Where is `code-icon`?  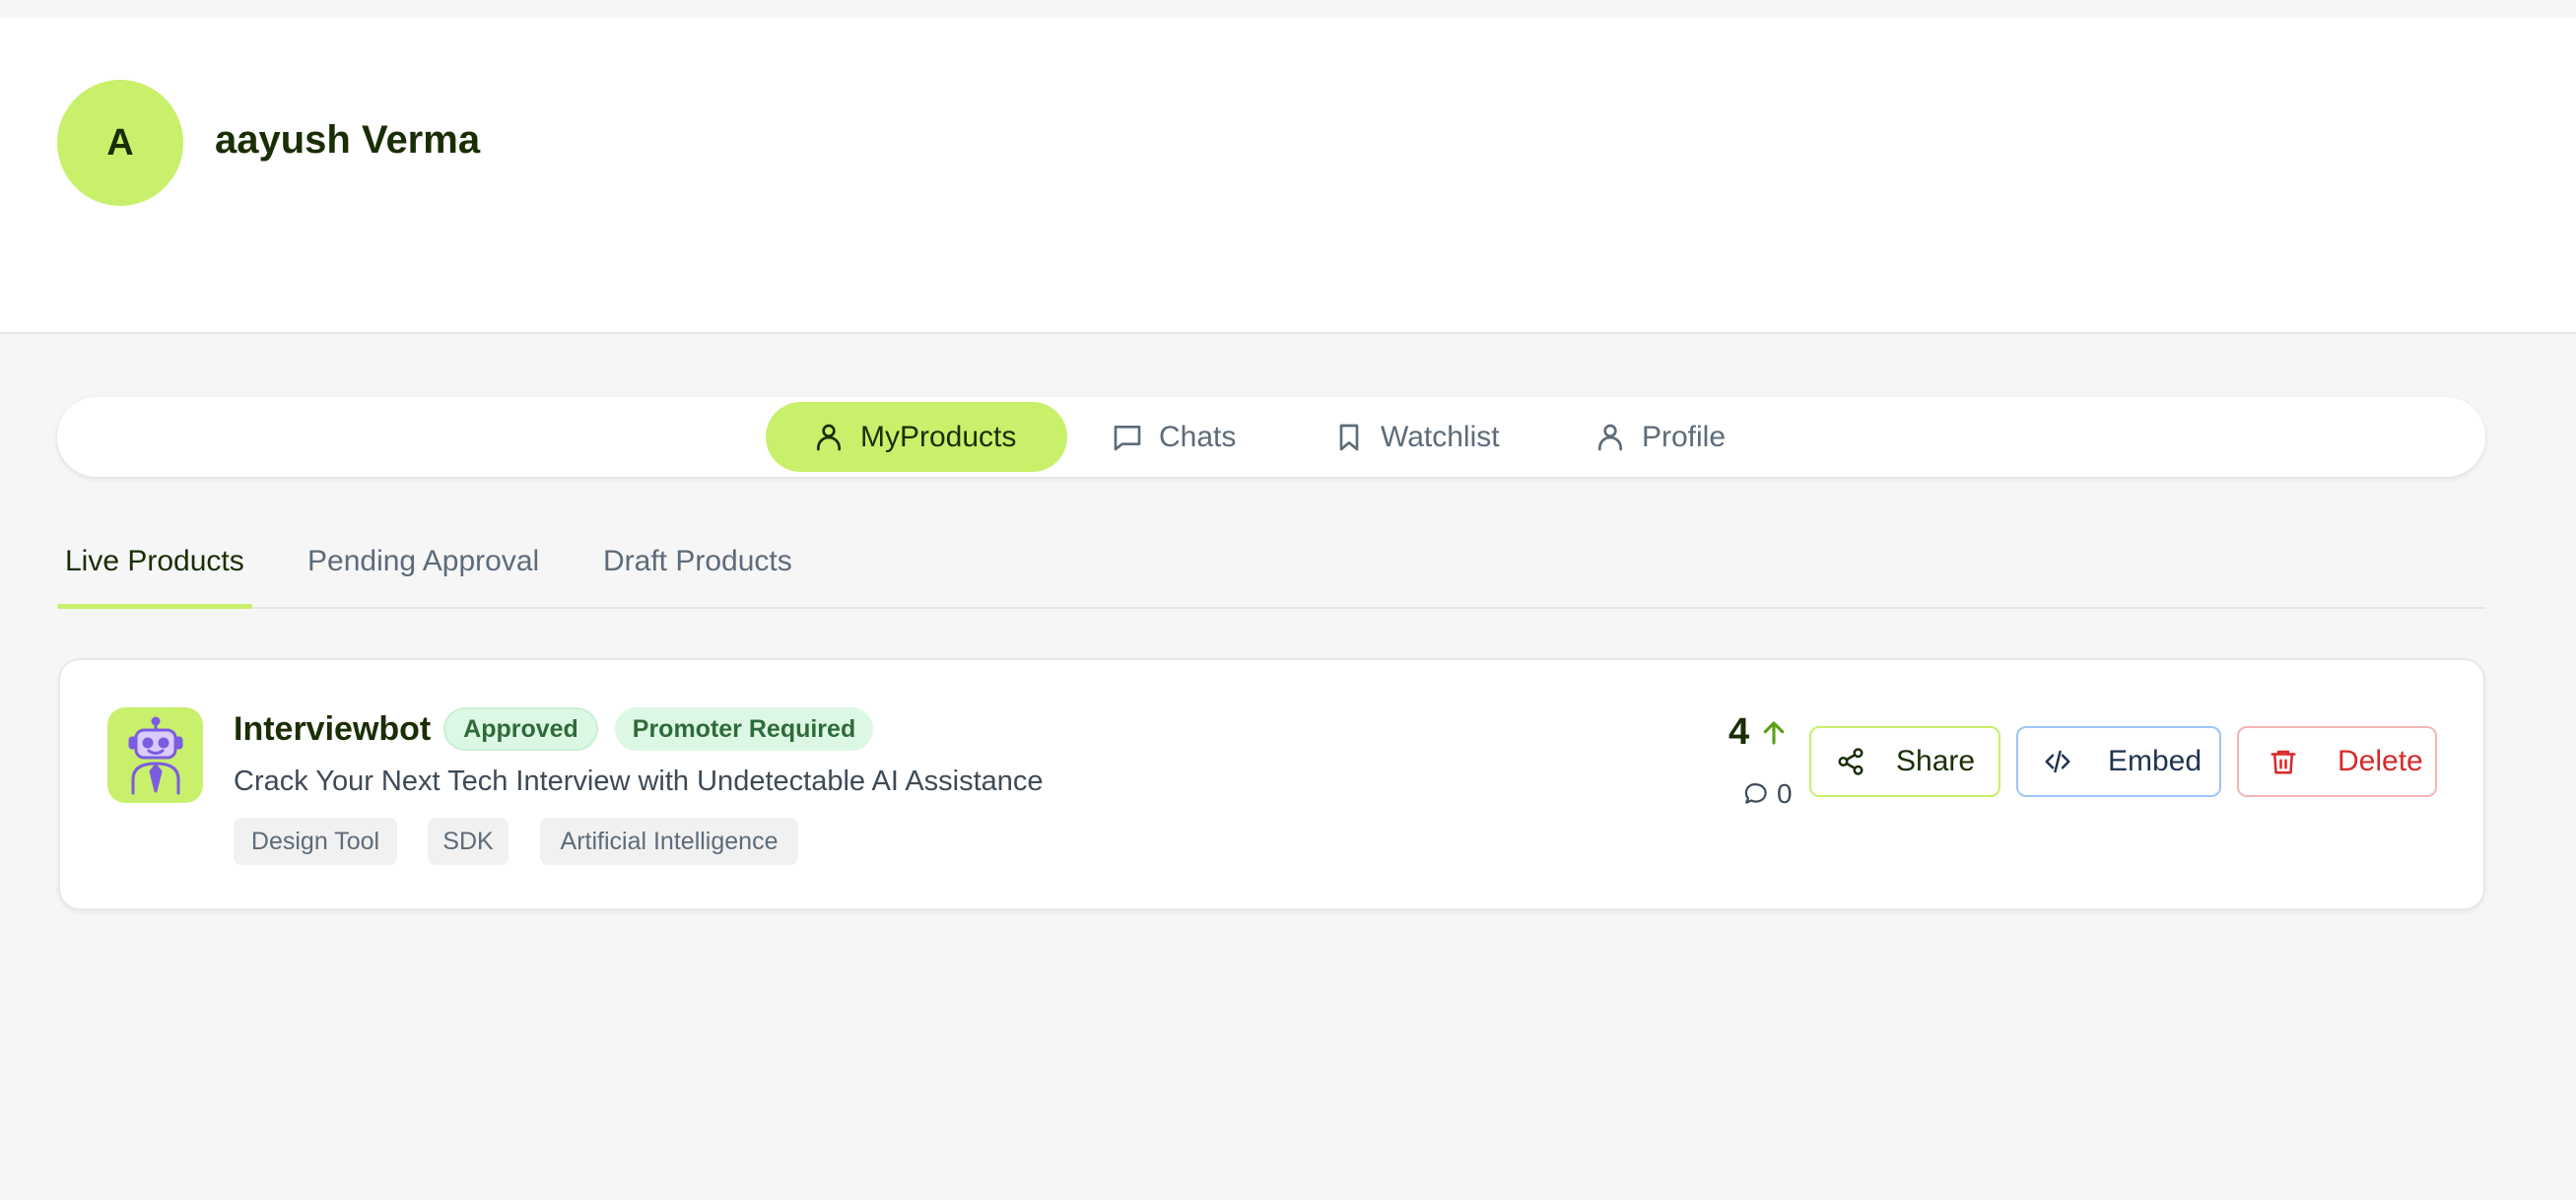 code-icon is located at coordinates (2057, 761).